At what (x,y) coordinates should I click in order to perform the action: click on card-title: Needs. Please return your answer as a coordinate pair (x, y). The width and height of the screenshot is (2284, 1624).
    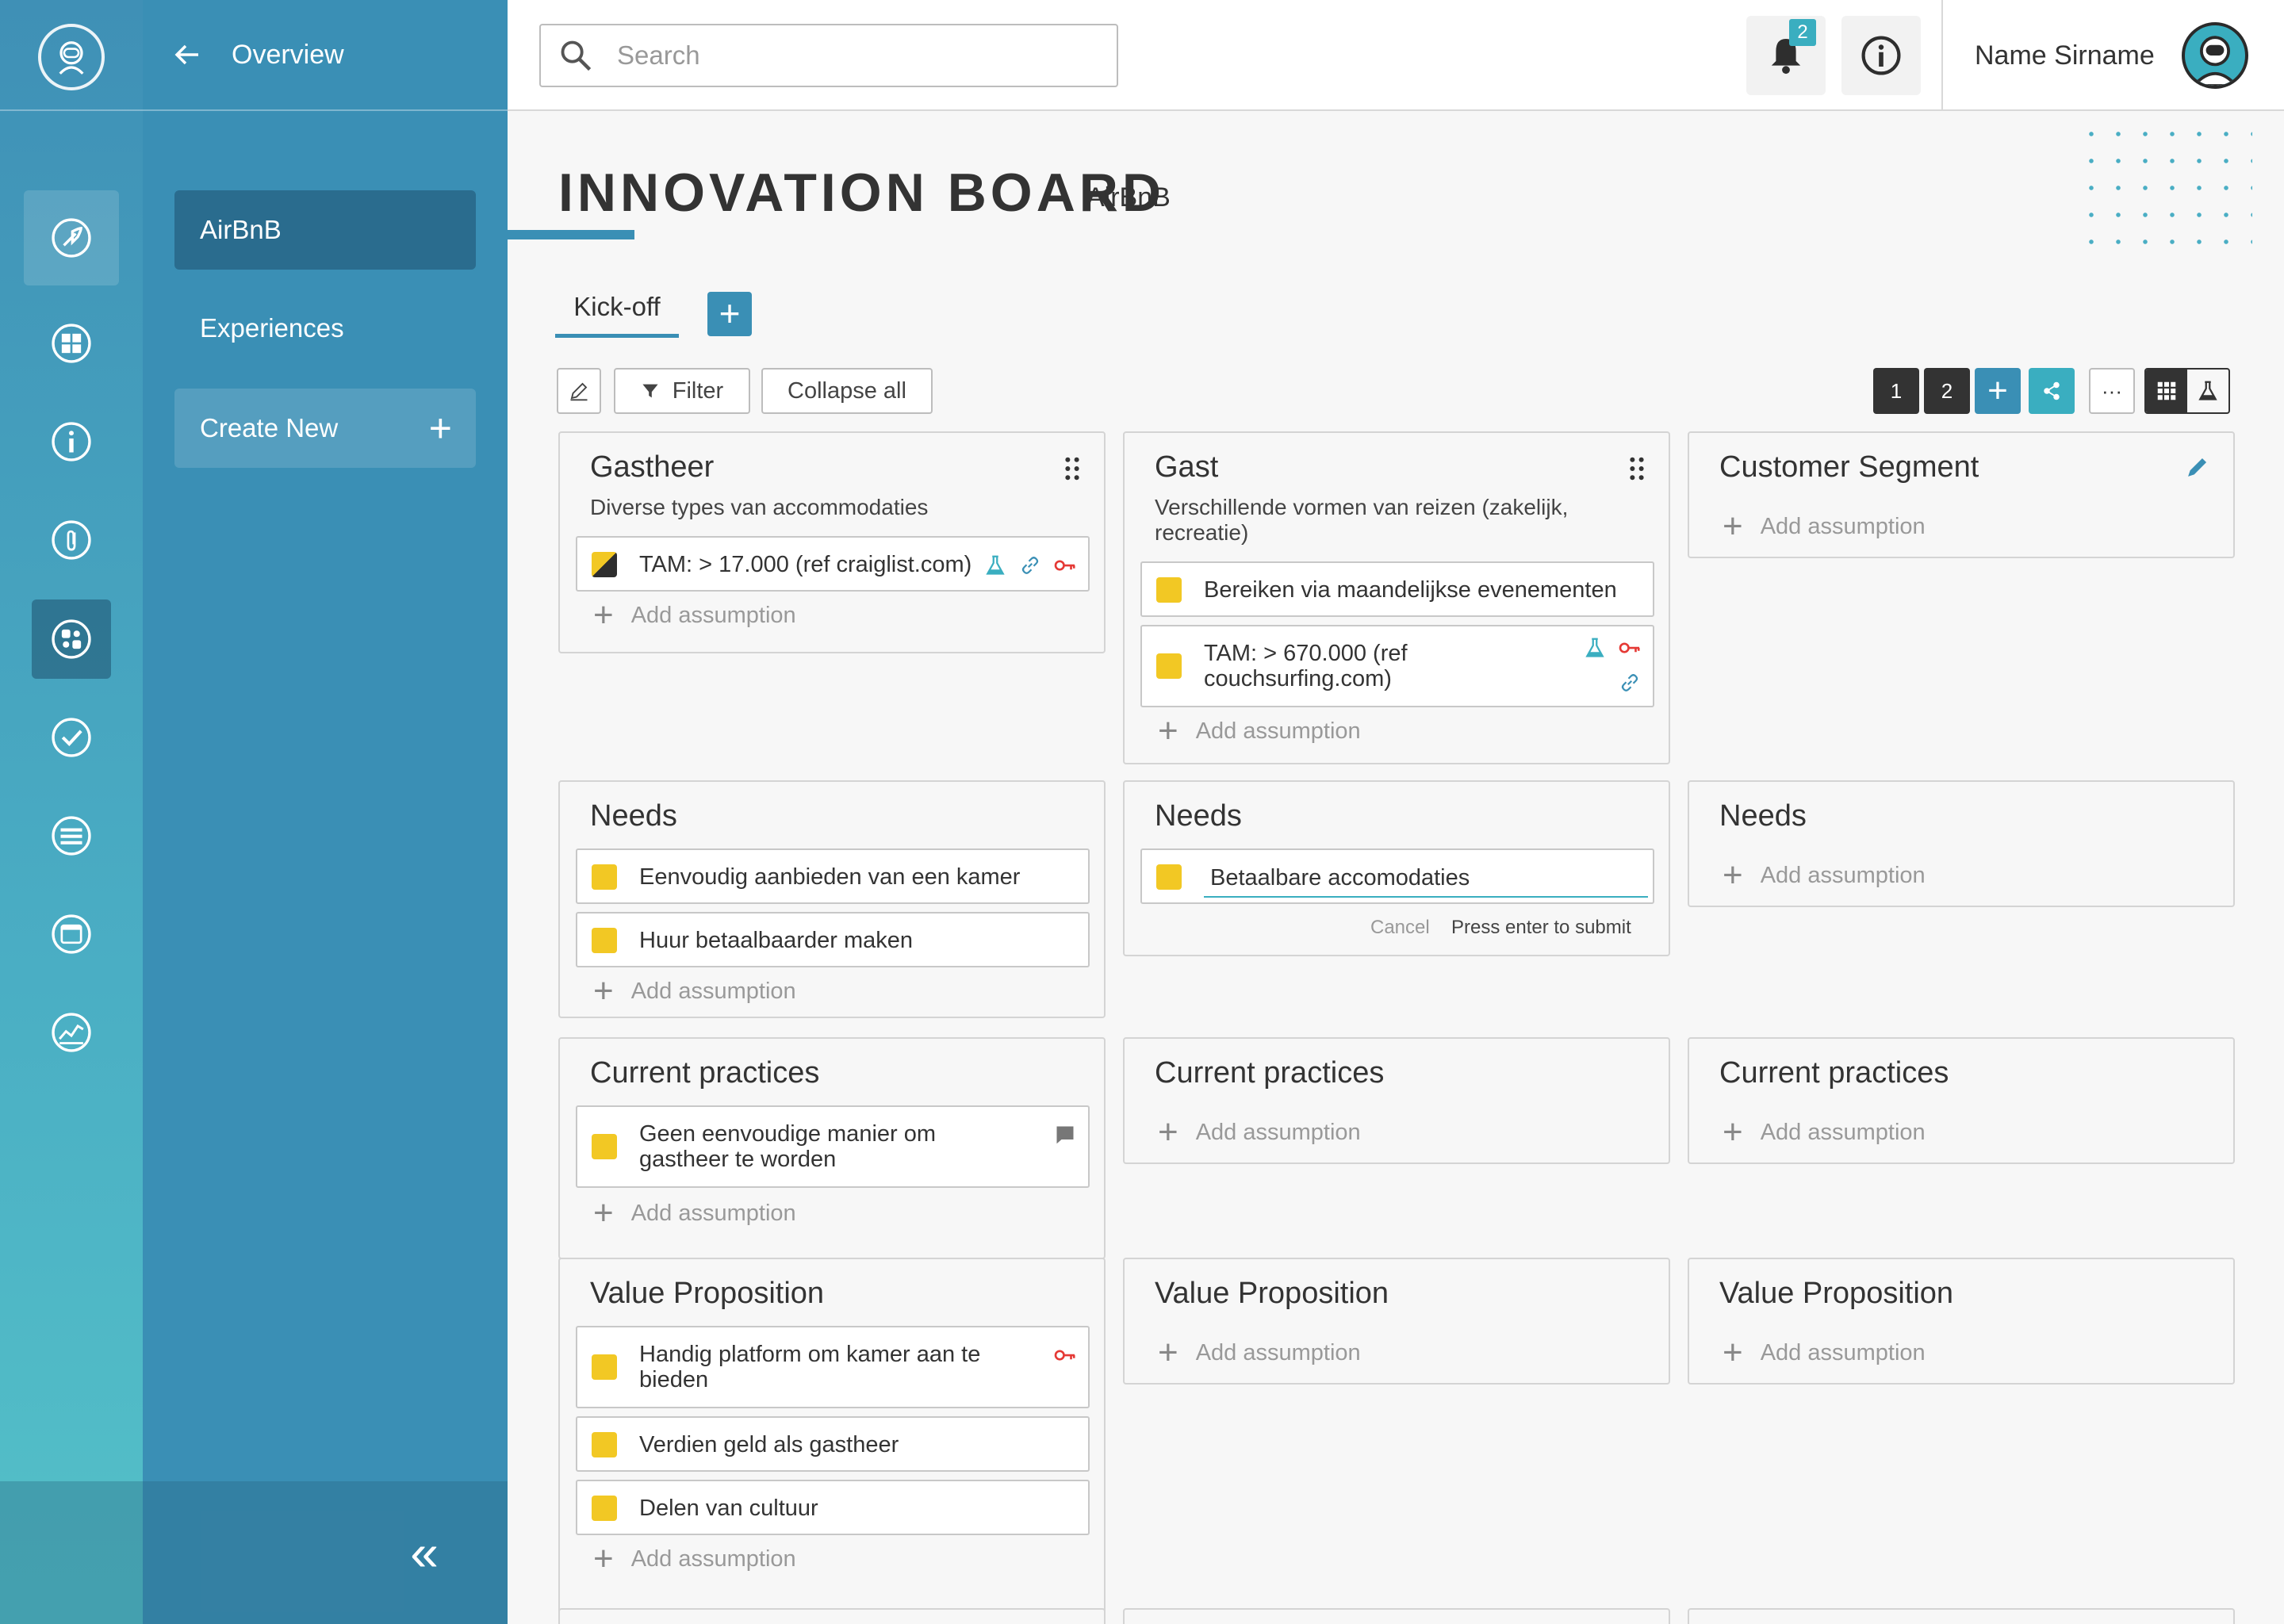
    Looking at the image, I should click on (1198, 816).